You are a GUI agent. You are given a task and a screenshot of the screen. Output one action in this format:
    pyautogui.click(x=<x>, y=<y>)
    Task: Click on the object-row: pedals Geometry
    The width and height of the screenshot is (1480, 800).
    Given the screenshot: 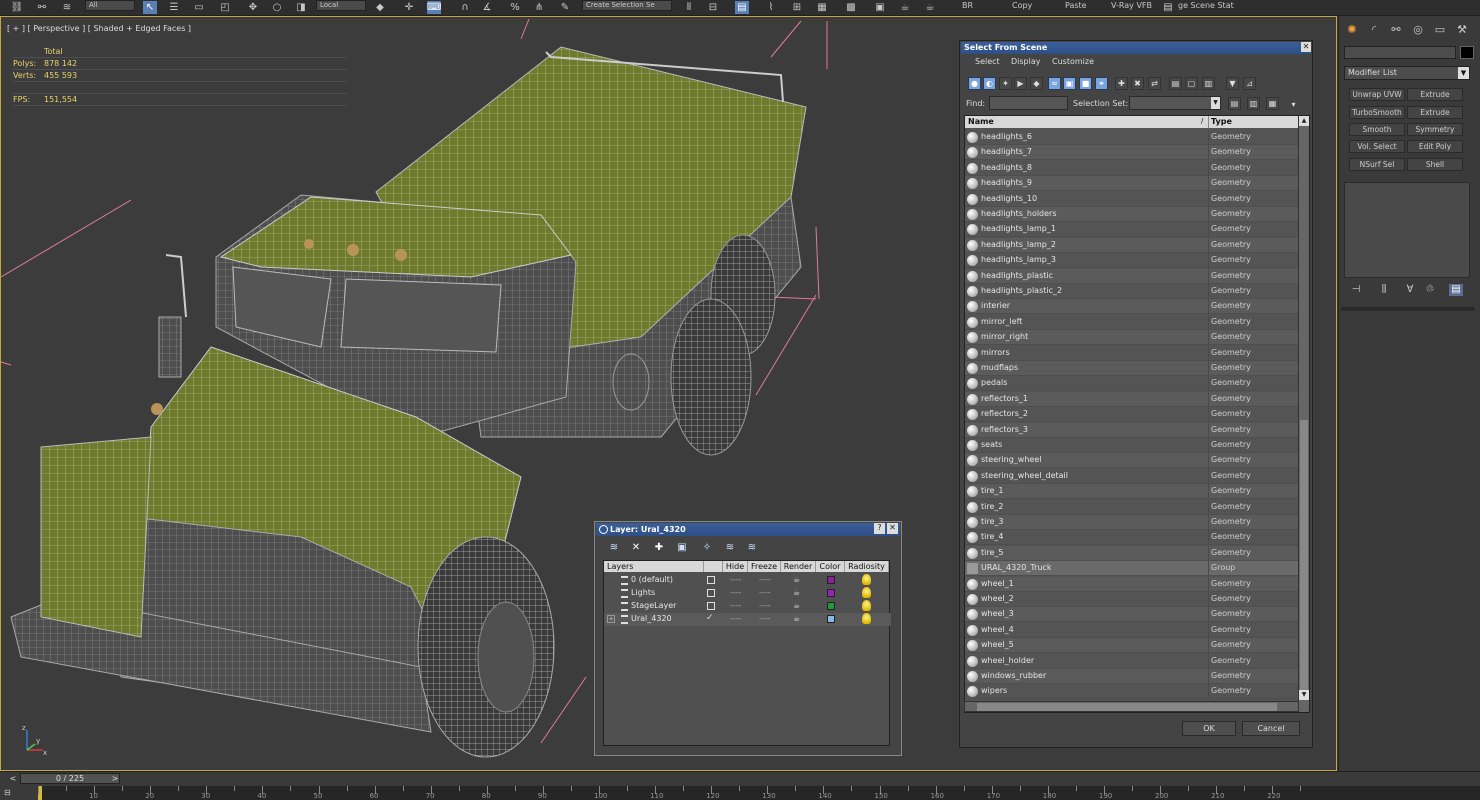 What is the action you would take?
    pyautogui.click(x=1132, y=384)
    